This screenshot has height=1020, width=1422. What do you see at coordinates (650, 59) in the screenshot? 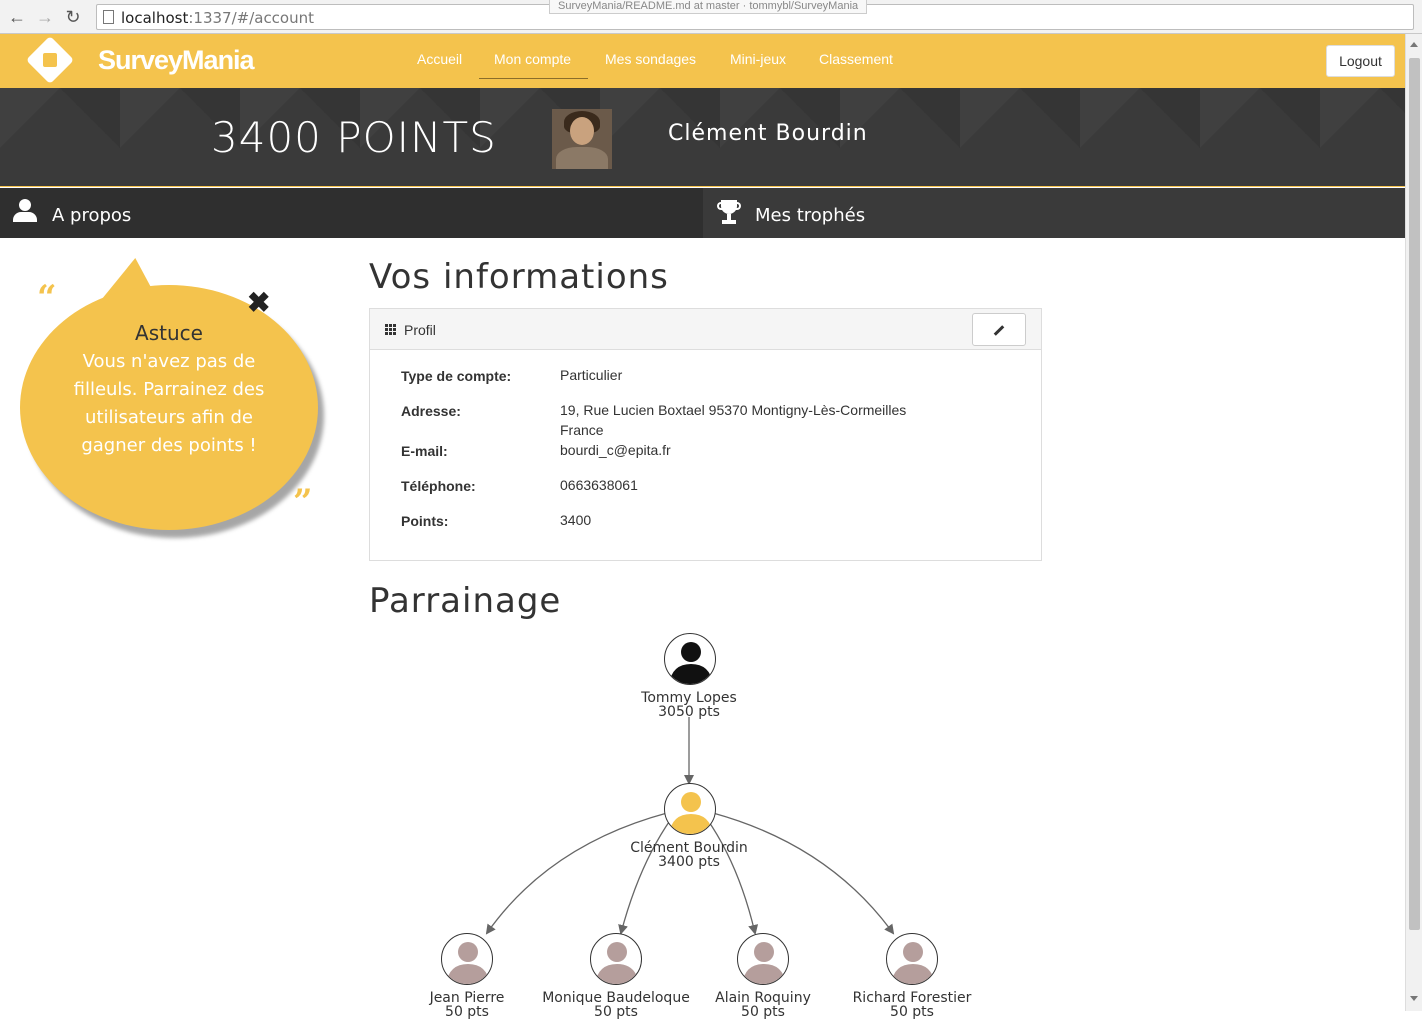
I see `nav-link-mes-sondages: Mes sondages` at bounding box center [650, 59].